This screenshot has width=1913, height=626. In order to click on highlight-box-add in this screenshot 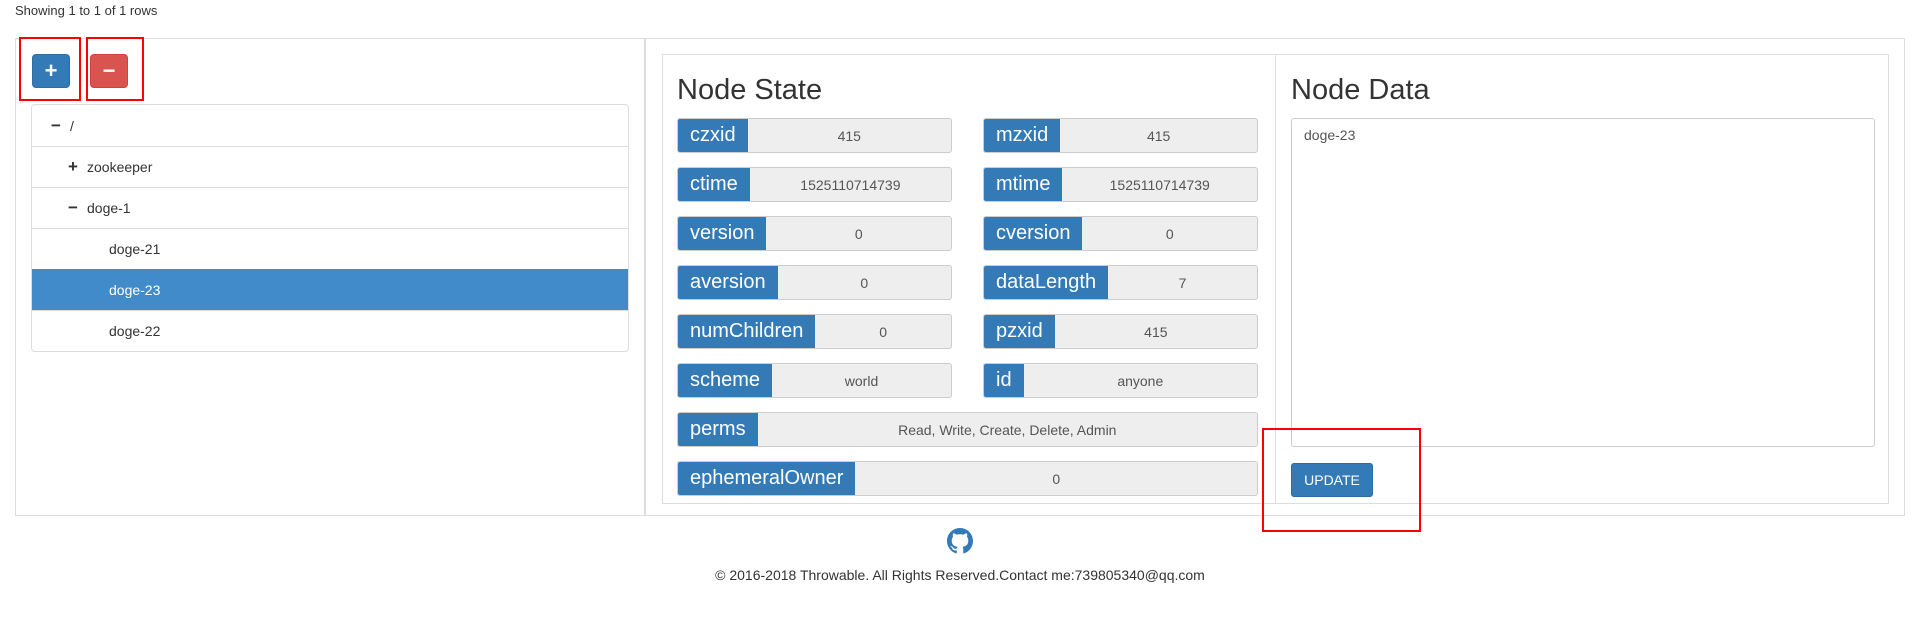, I will do `click(50, 69)`.